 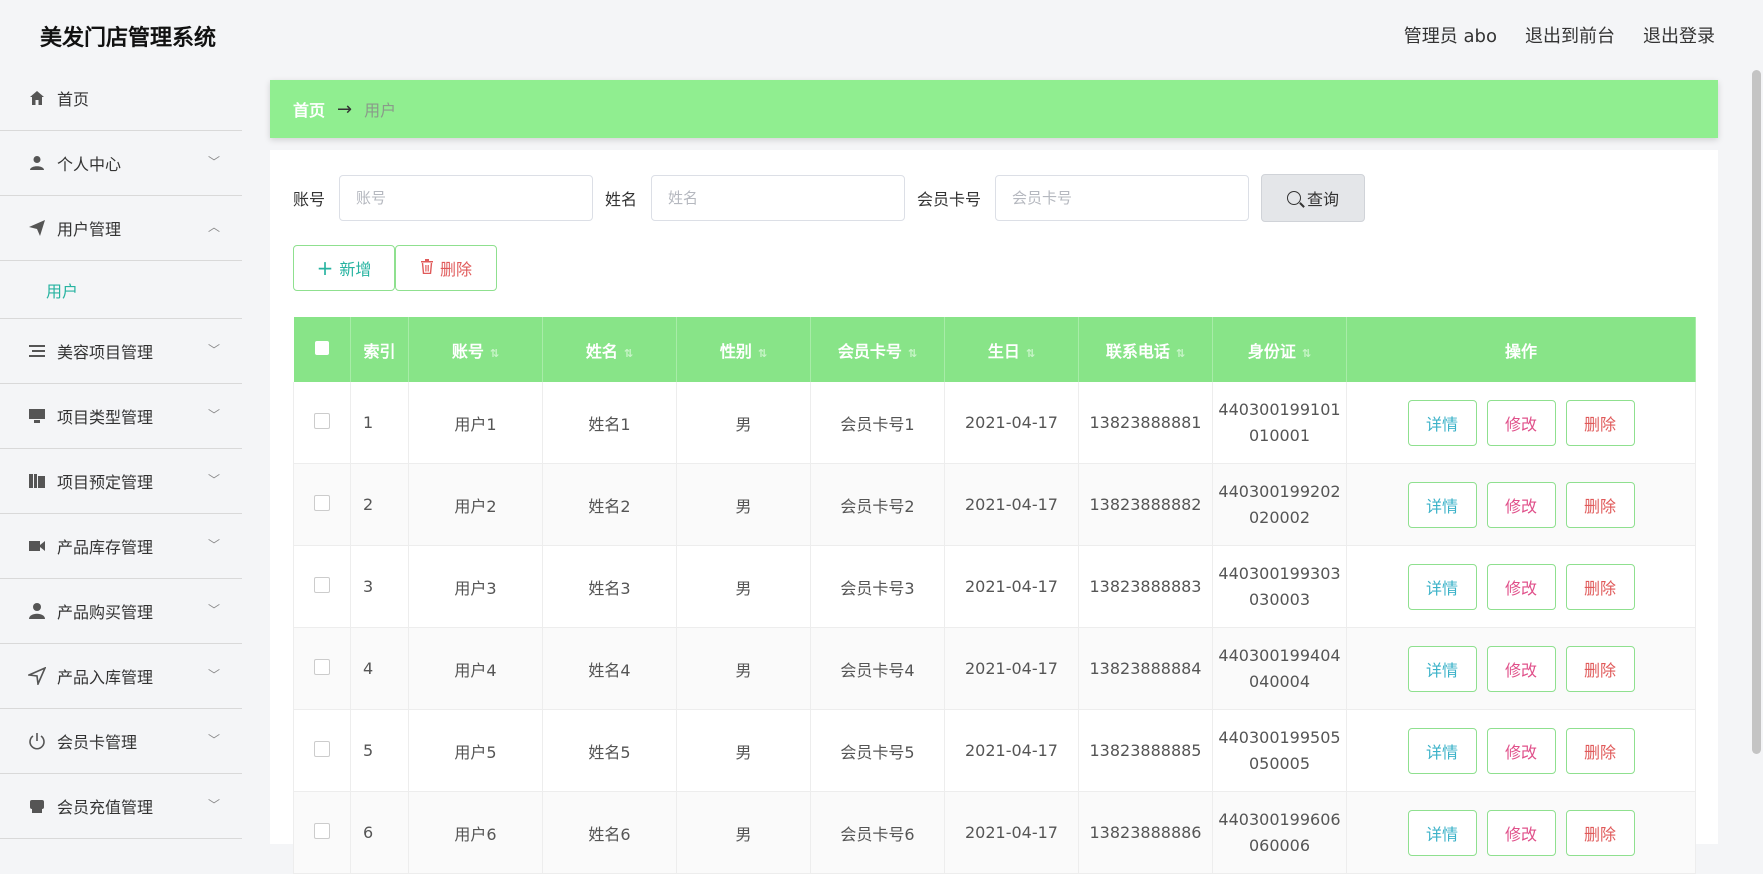 What do you see at coordinates (1122, 198) in the screenshot?
I see `card-input` at bounding box center [1122, 198].